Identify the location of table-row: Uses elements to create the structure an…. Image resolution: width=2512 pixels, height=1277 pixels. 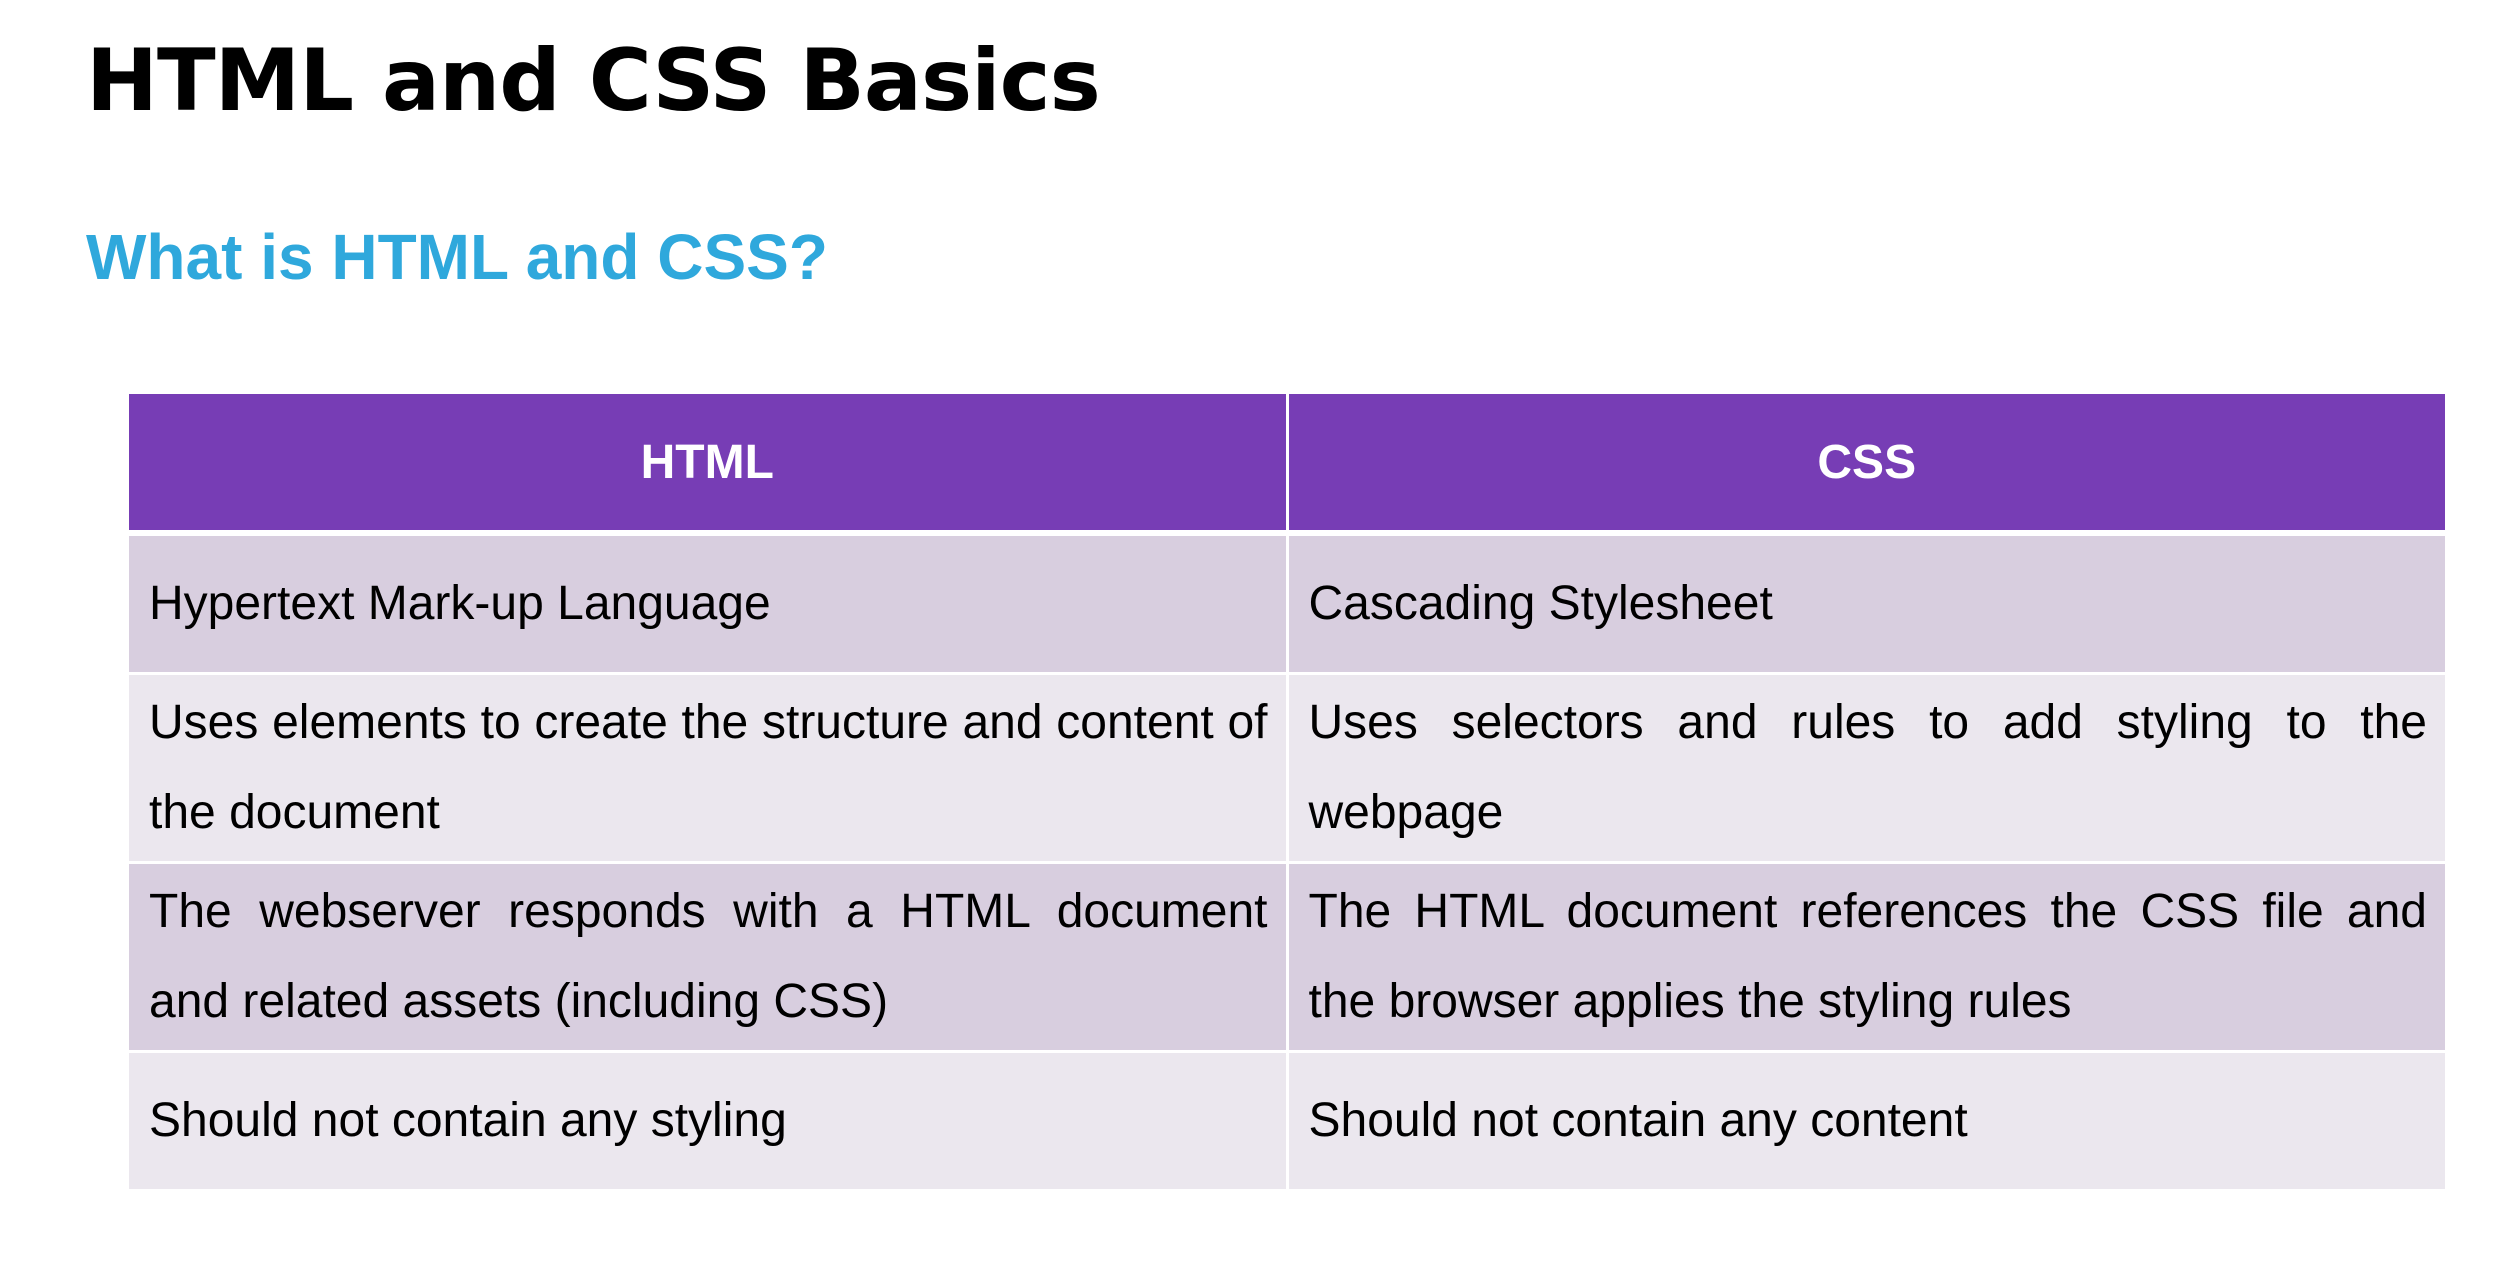
(1287, 768).